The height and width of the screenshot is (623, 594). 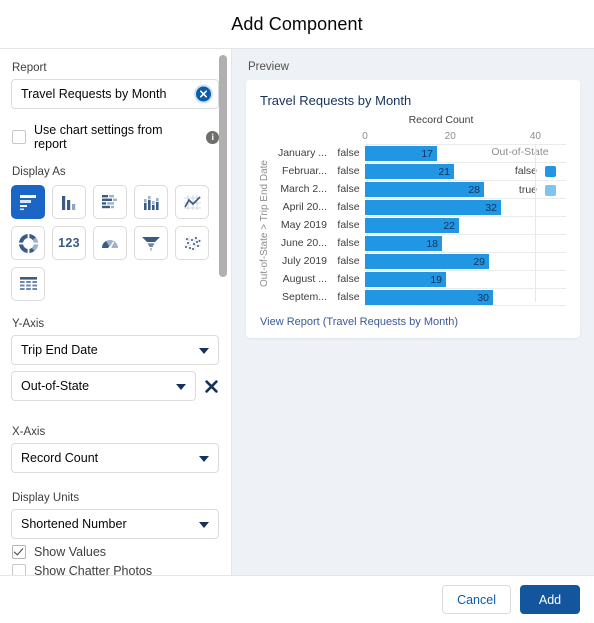 What do you see at coordinates (192, 202) in the screenshot?
I see `line-chart-icon` at bounding box center [192, 202].